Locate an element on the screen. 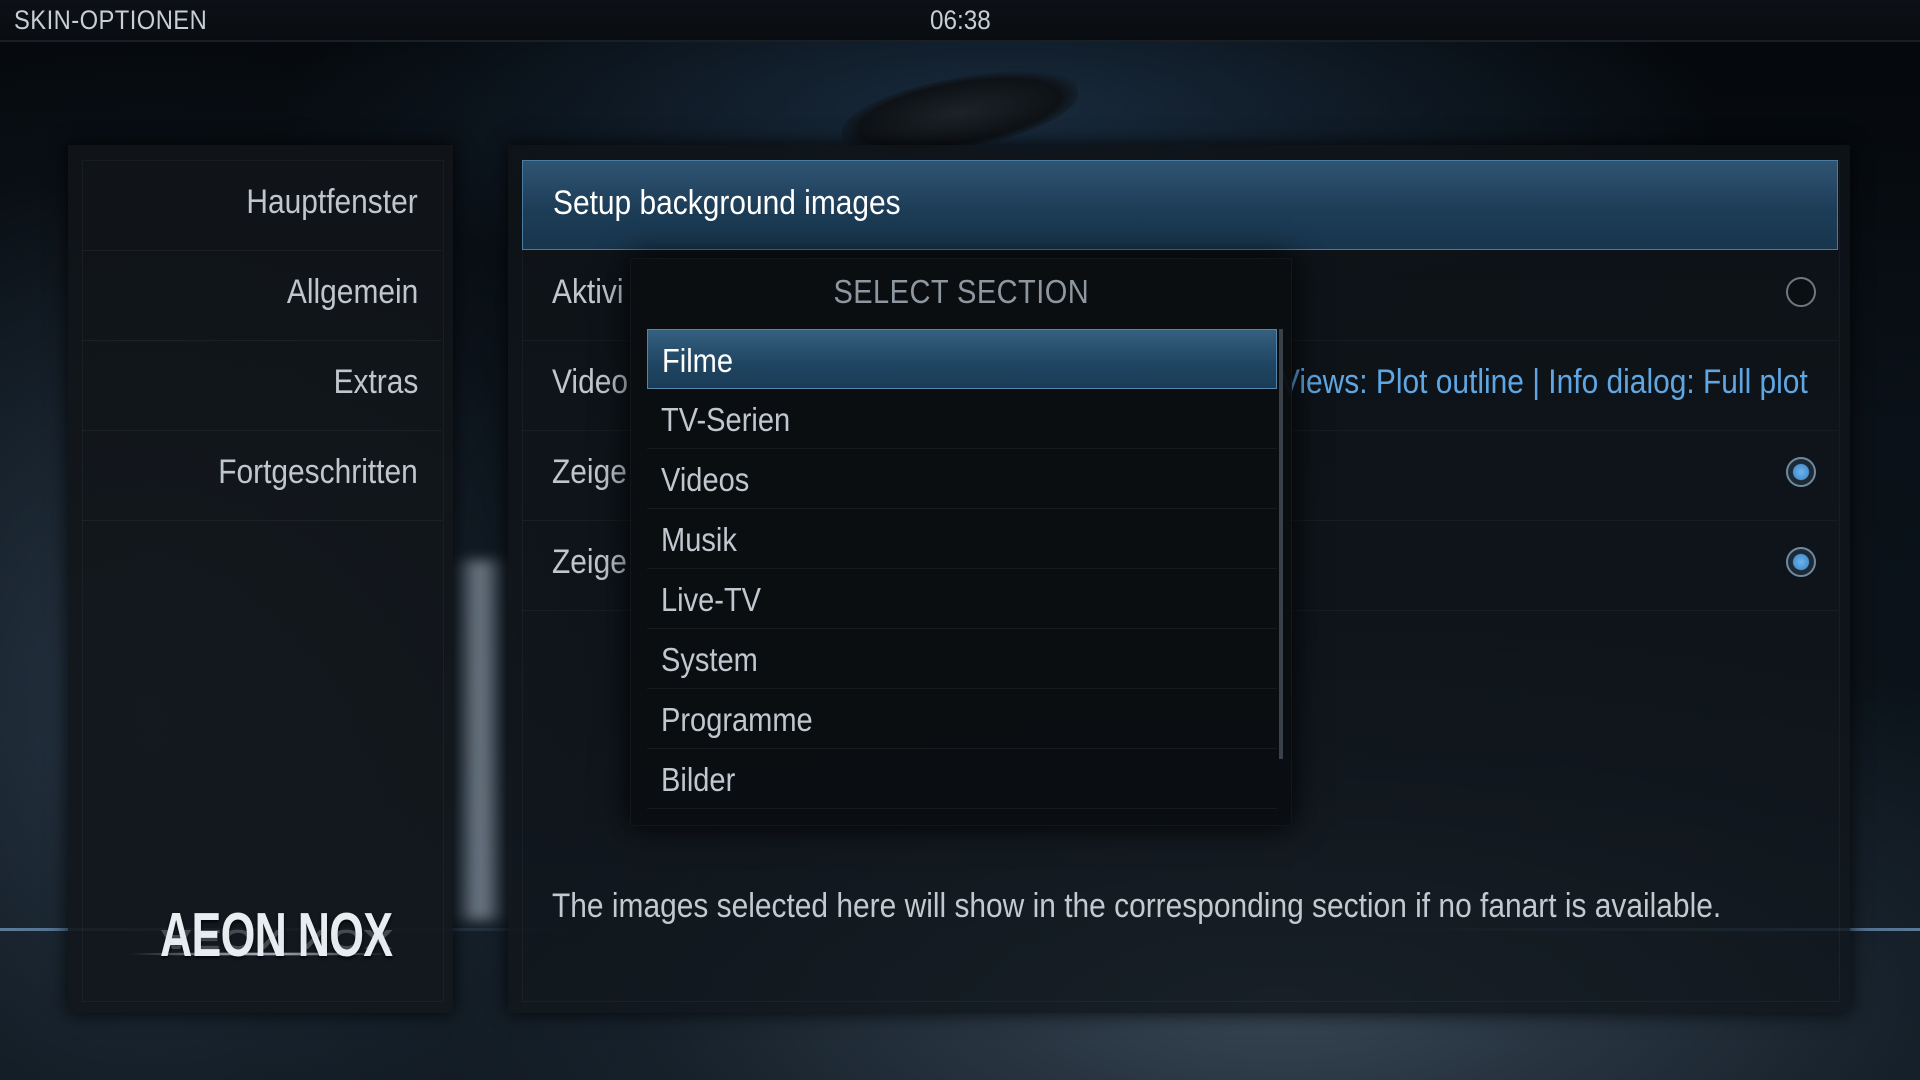  window-title: SKIN-OPTIONEN is located at coordinates (111, 20).